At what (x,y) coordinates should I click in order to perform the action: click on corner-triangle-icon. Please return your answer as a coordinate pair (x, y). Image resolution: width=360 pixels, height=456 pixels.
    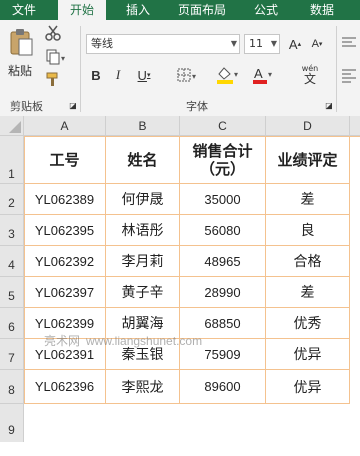
    Looking at the image, I should click on (15, 127).